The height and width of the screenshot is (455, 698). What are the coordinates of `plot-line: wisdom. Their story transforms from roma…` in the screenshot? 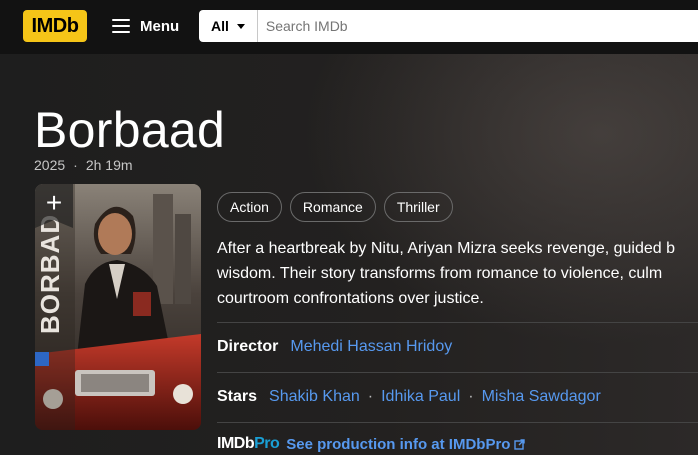 It's located at (440, 273).